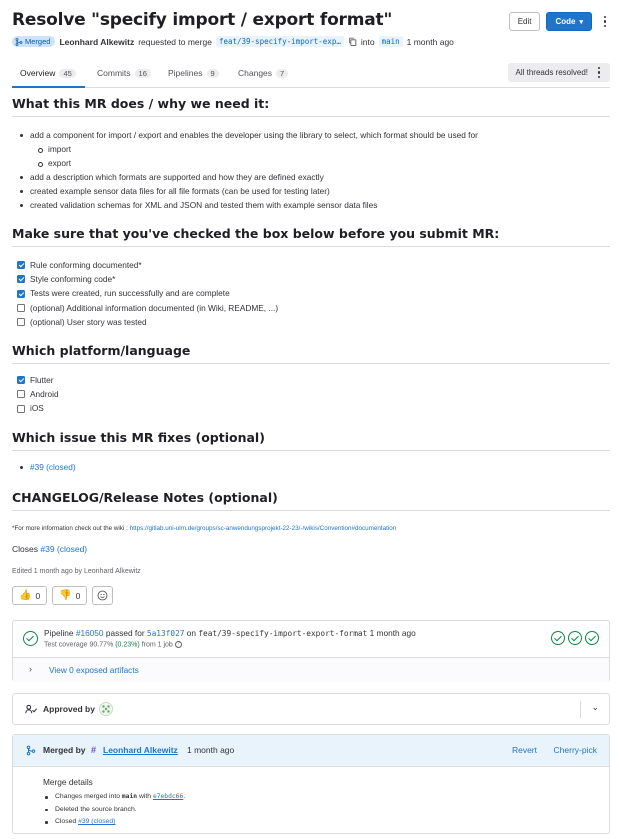  I want to click on issue-link: #39 (closed), so click(53, 467).